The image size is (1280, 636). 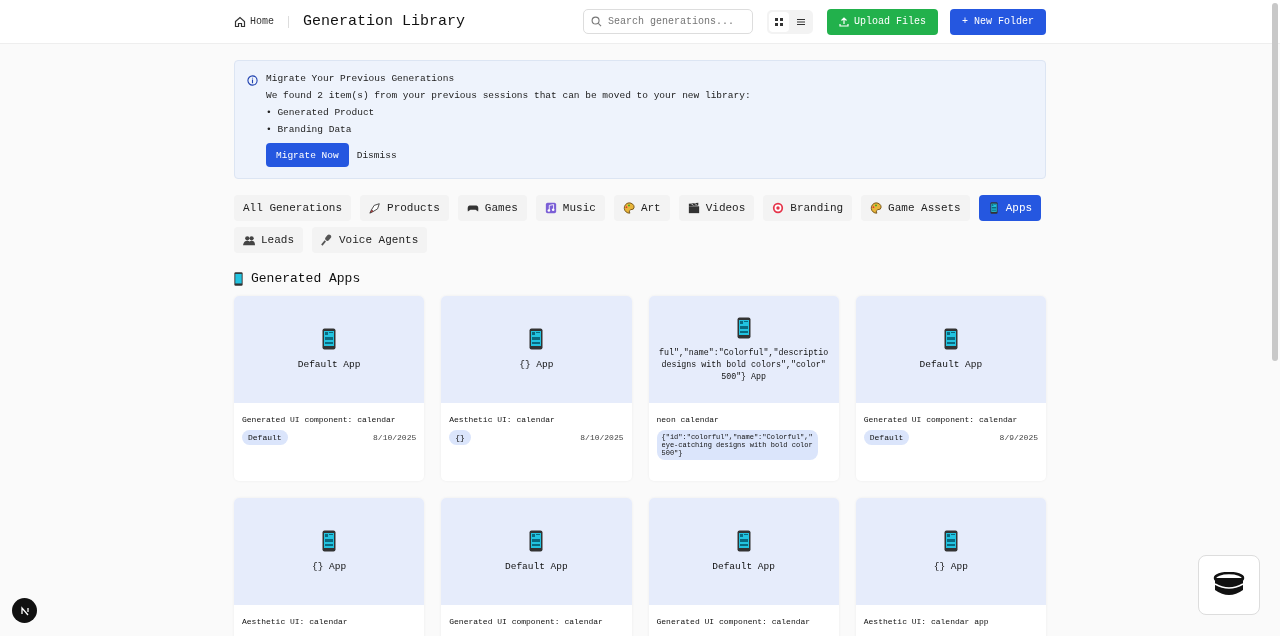 What do you see at coordinates (306, 278) in the screenshot?
I see `section-title: Generated Apps` at bounding box center [306, 278].